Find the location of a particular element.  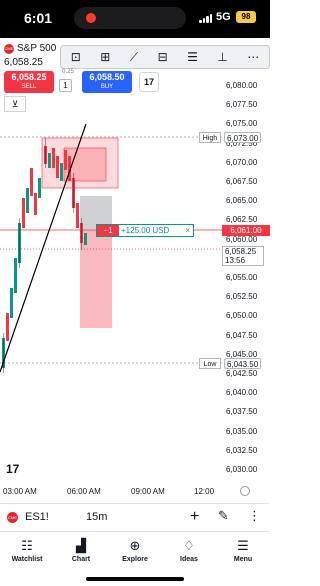

trendline-icon: ⟋ is located at coordinates (134, 57).